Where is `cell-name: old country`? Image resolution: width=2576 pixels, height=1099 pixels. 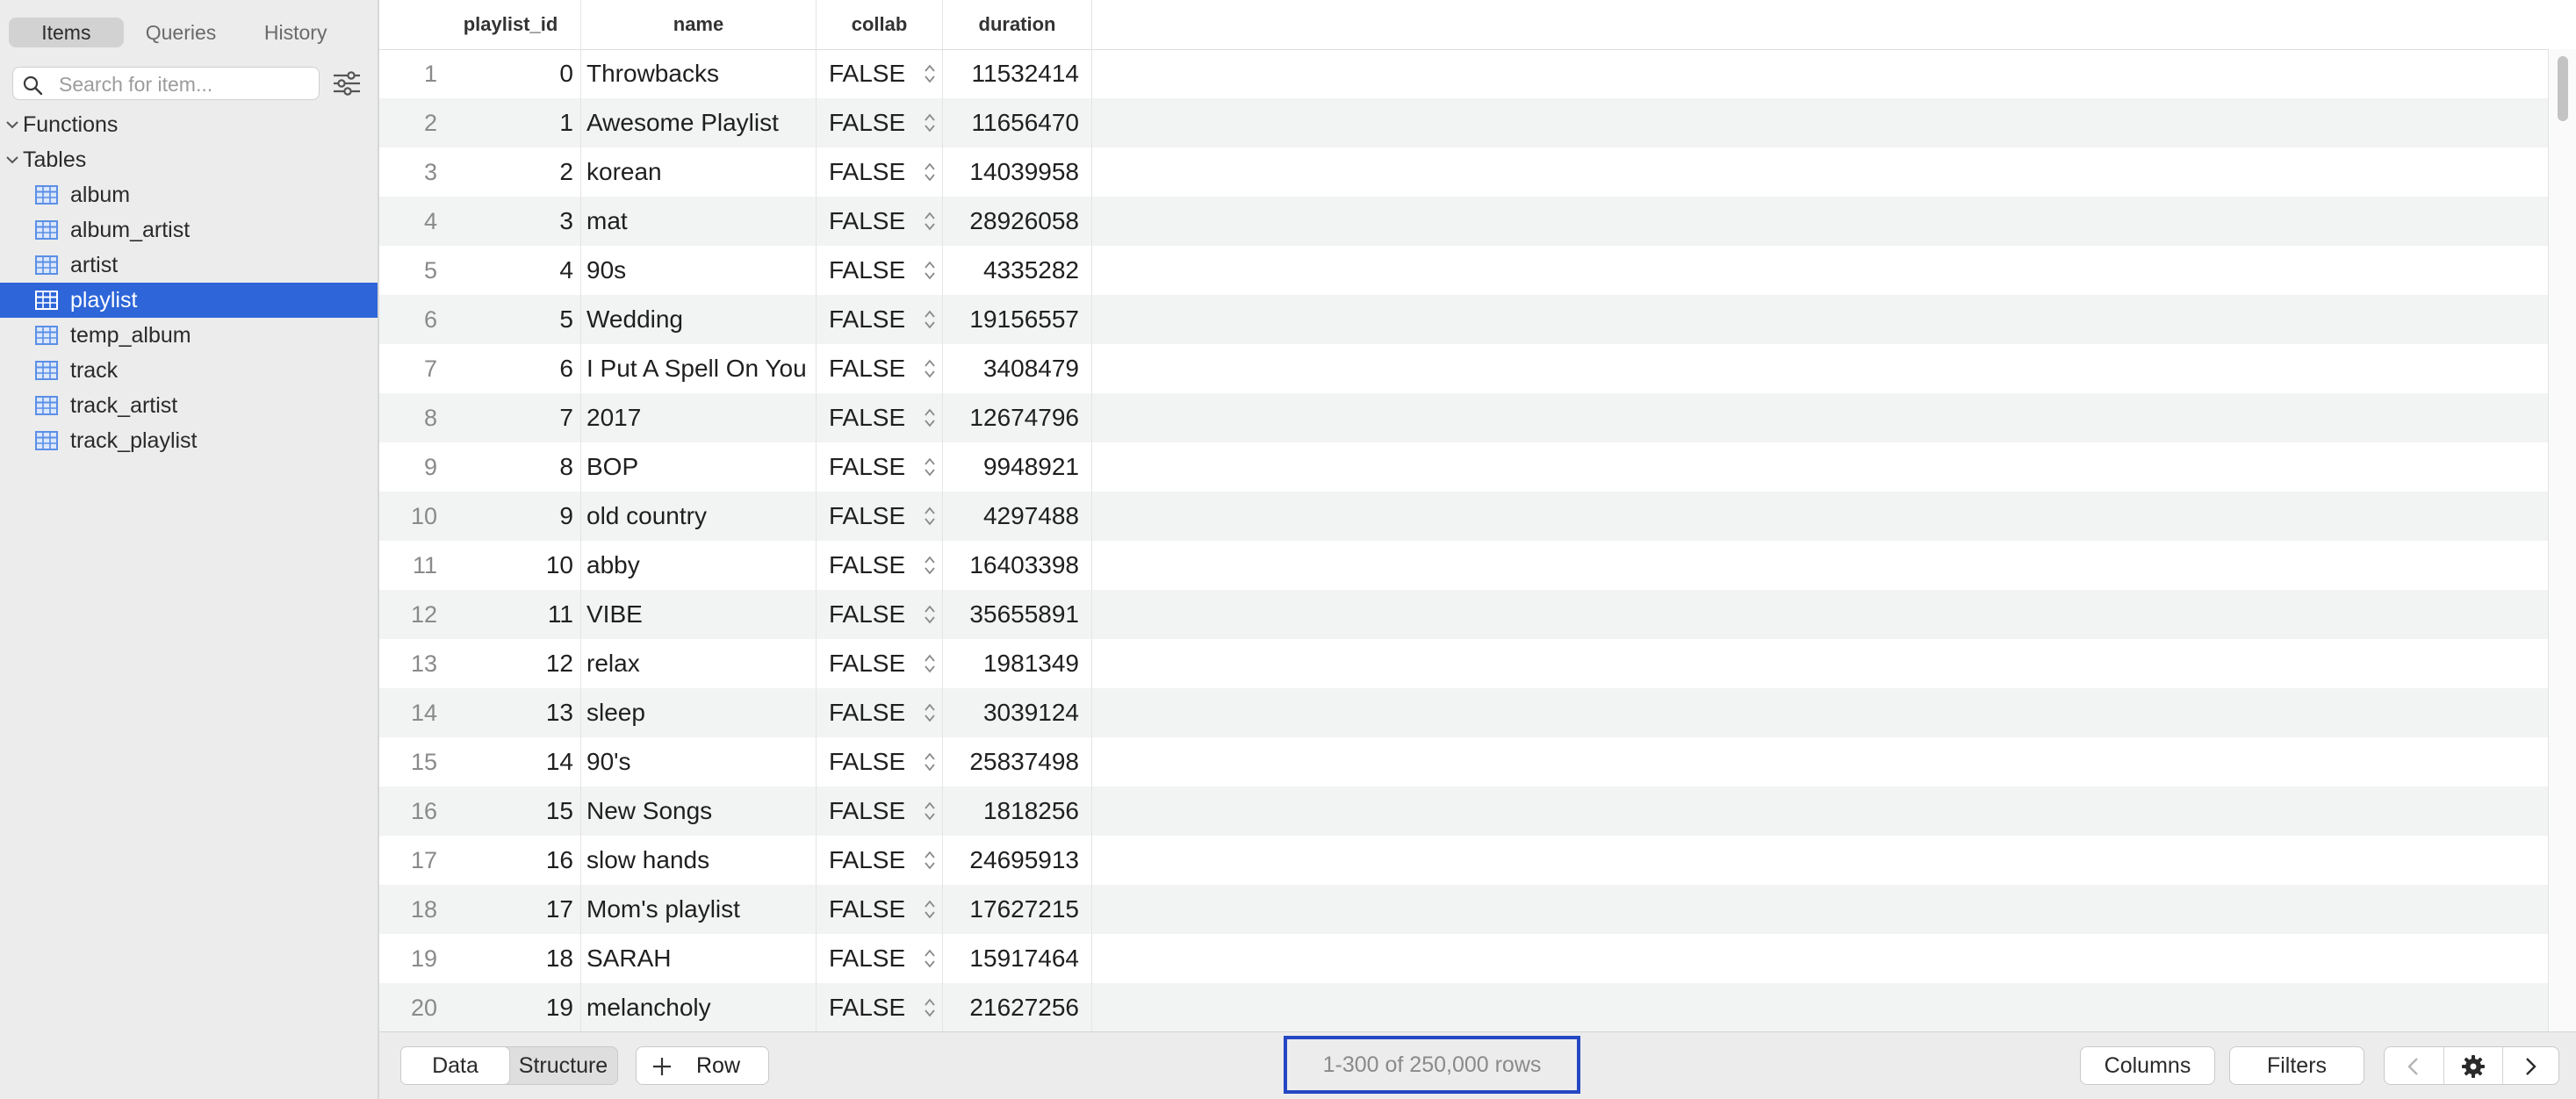 cell-name: old country is located at coordinates (699, 516).